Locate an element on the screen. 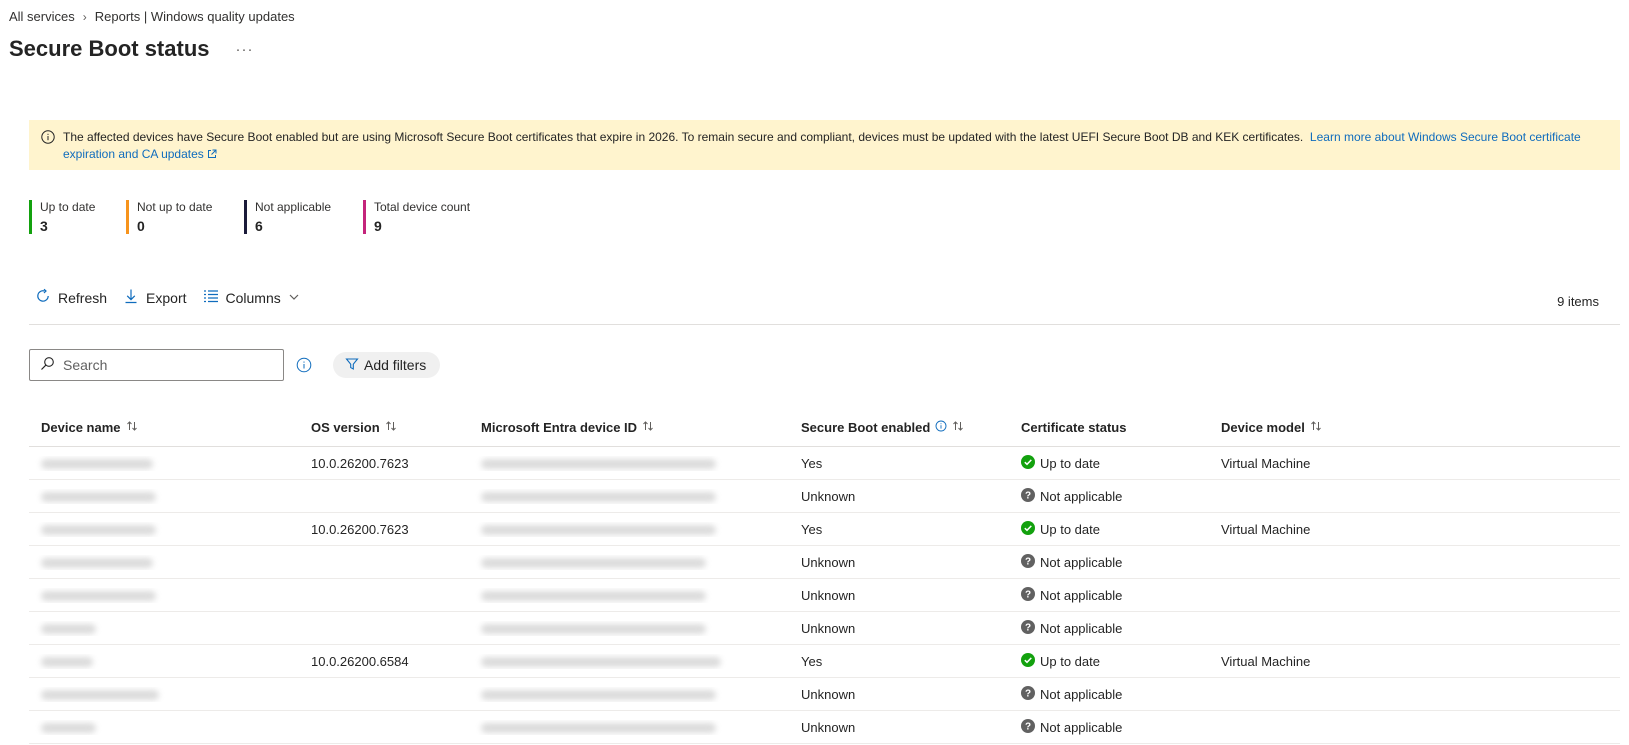 Image resolution: width=1629 pixels, height=745 pixels. stat-not-up-to-date: Not up to date 0 is located at coordinates (185, 217).